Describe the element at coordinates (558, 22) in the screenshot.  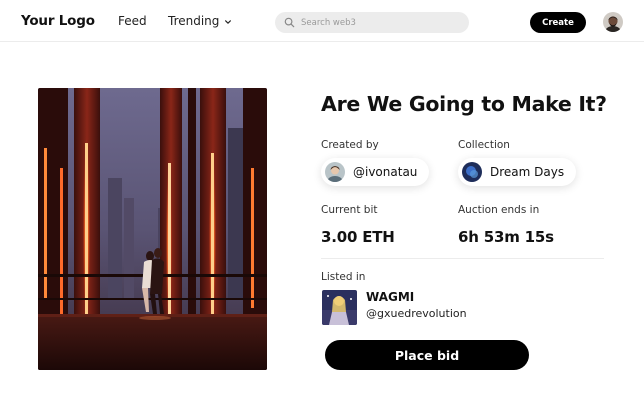
I see `create-button: Create` at that location.